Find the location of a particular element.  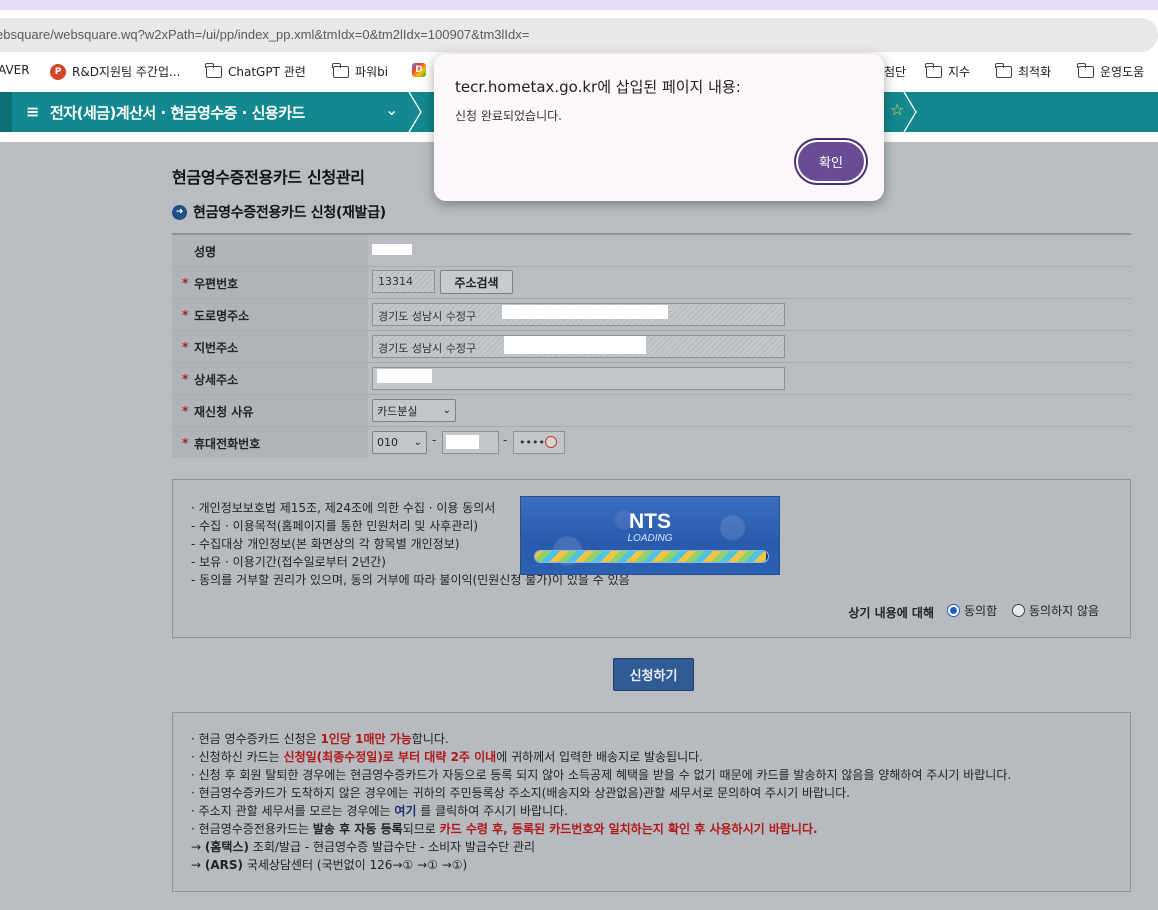

notice-bold: (ARS) is located at coordinates (224, 865).